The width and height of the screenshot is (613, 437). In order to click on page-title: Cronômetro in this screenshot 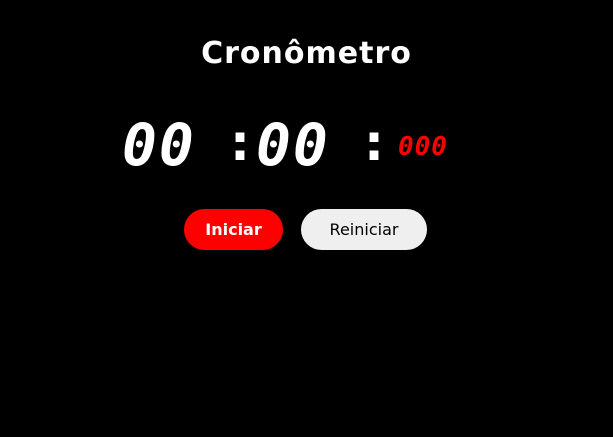, I will do `click(306, 53)`.